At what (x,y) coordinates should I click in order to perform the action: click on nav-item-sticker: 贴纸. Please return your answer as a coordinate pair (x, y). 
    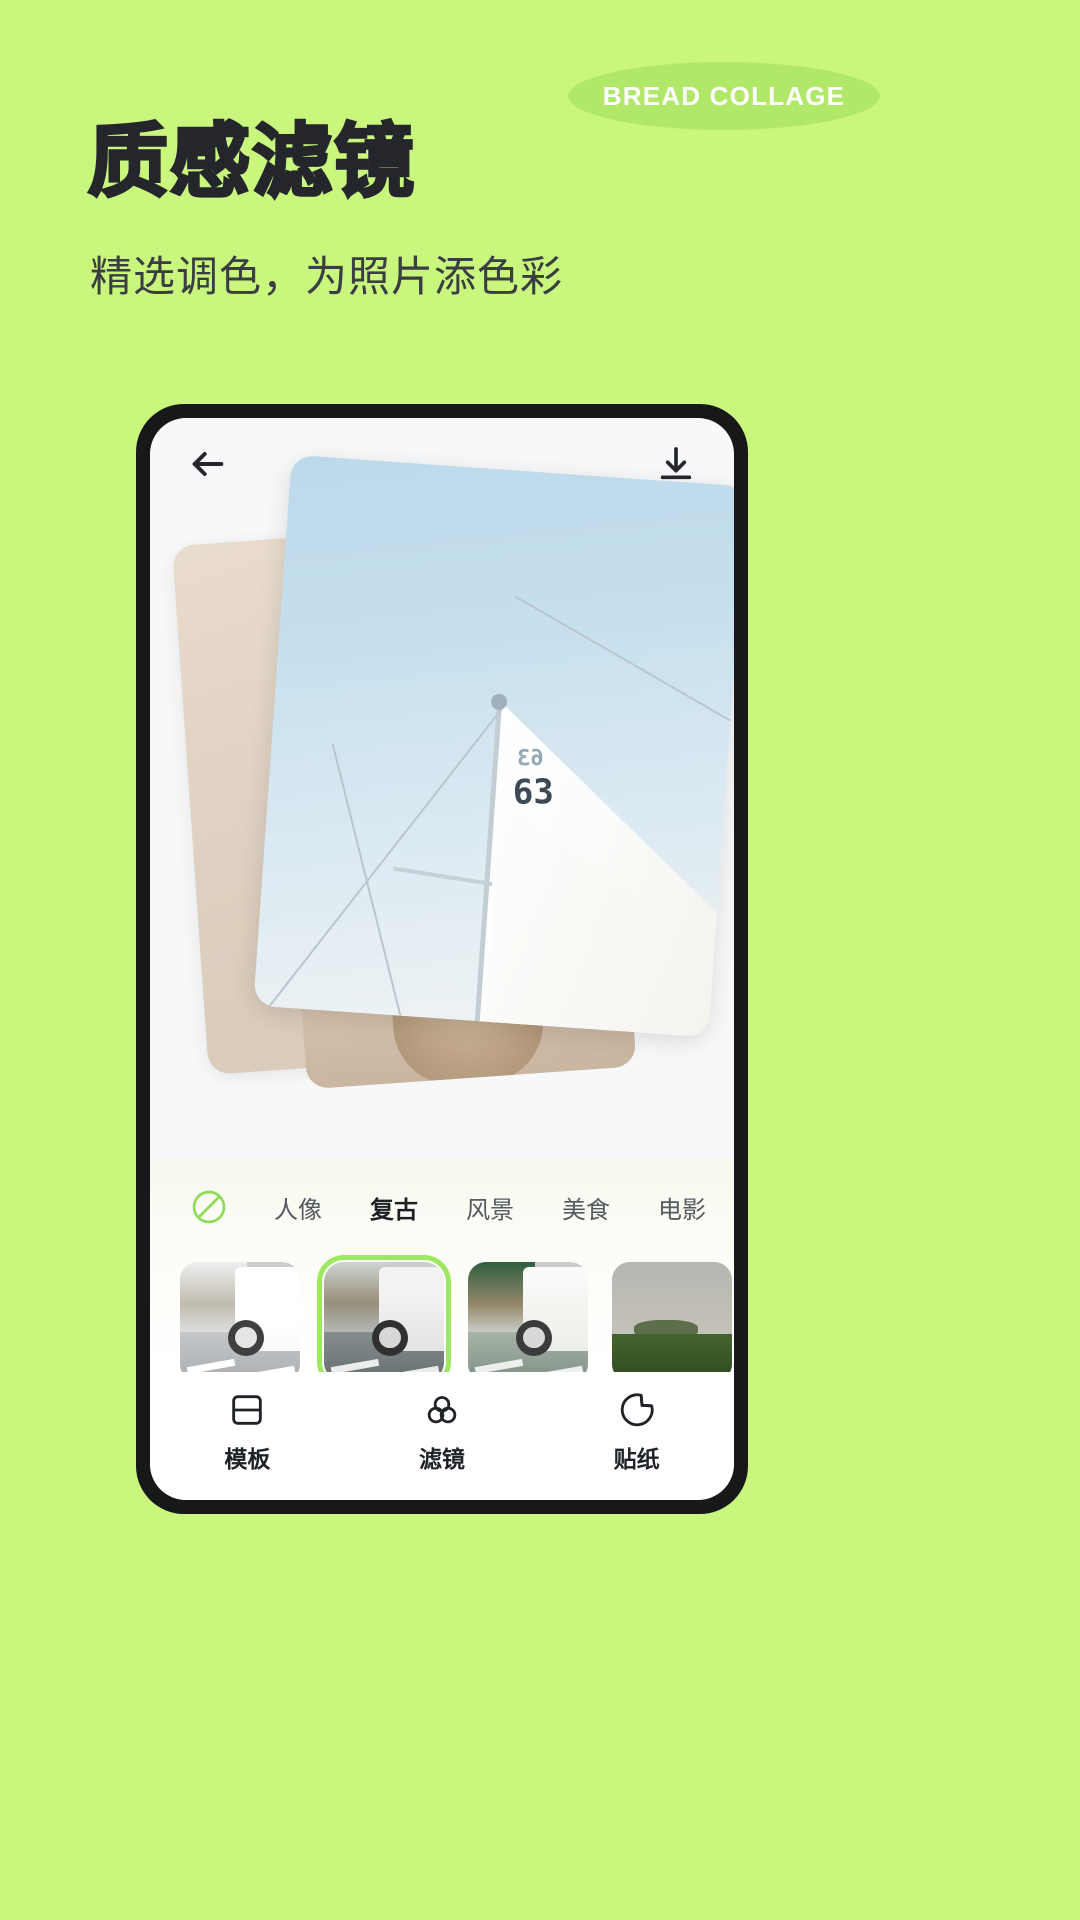
    Looking at the image, I should click on (636, 1430).